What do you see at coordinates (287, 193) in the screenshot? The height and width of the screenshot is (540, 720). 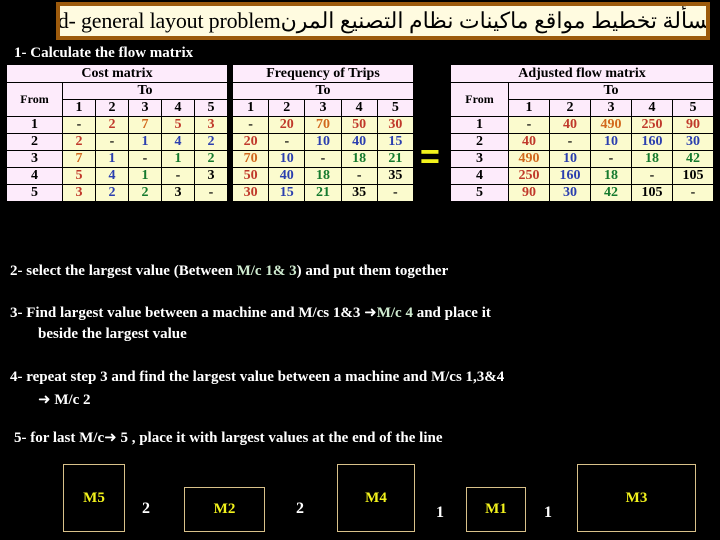 I see `frequency-cell: 15` at bounding box center [287, 193].